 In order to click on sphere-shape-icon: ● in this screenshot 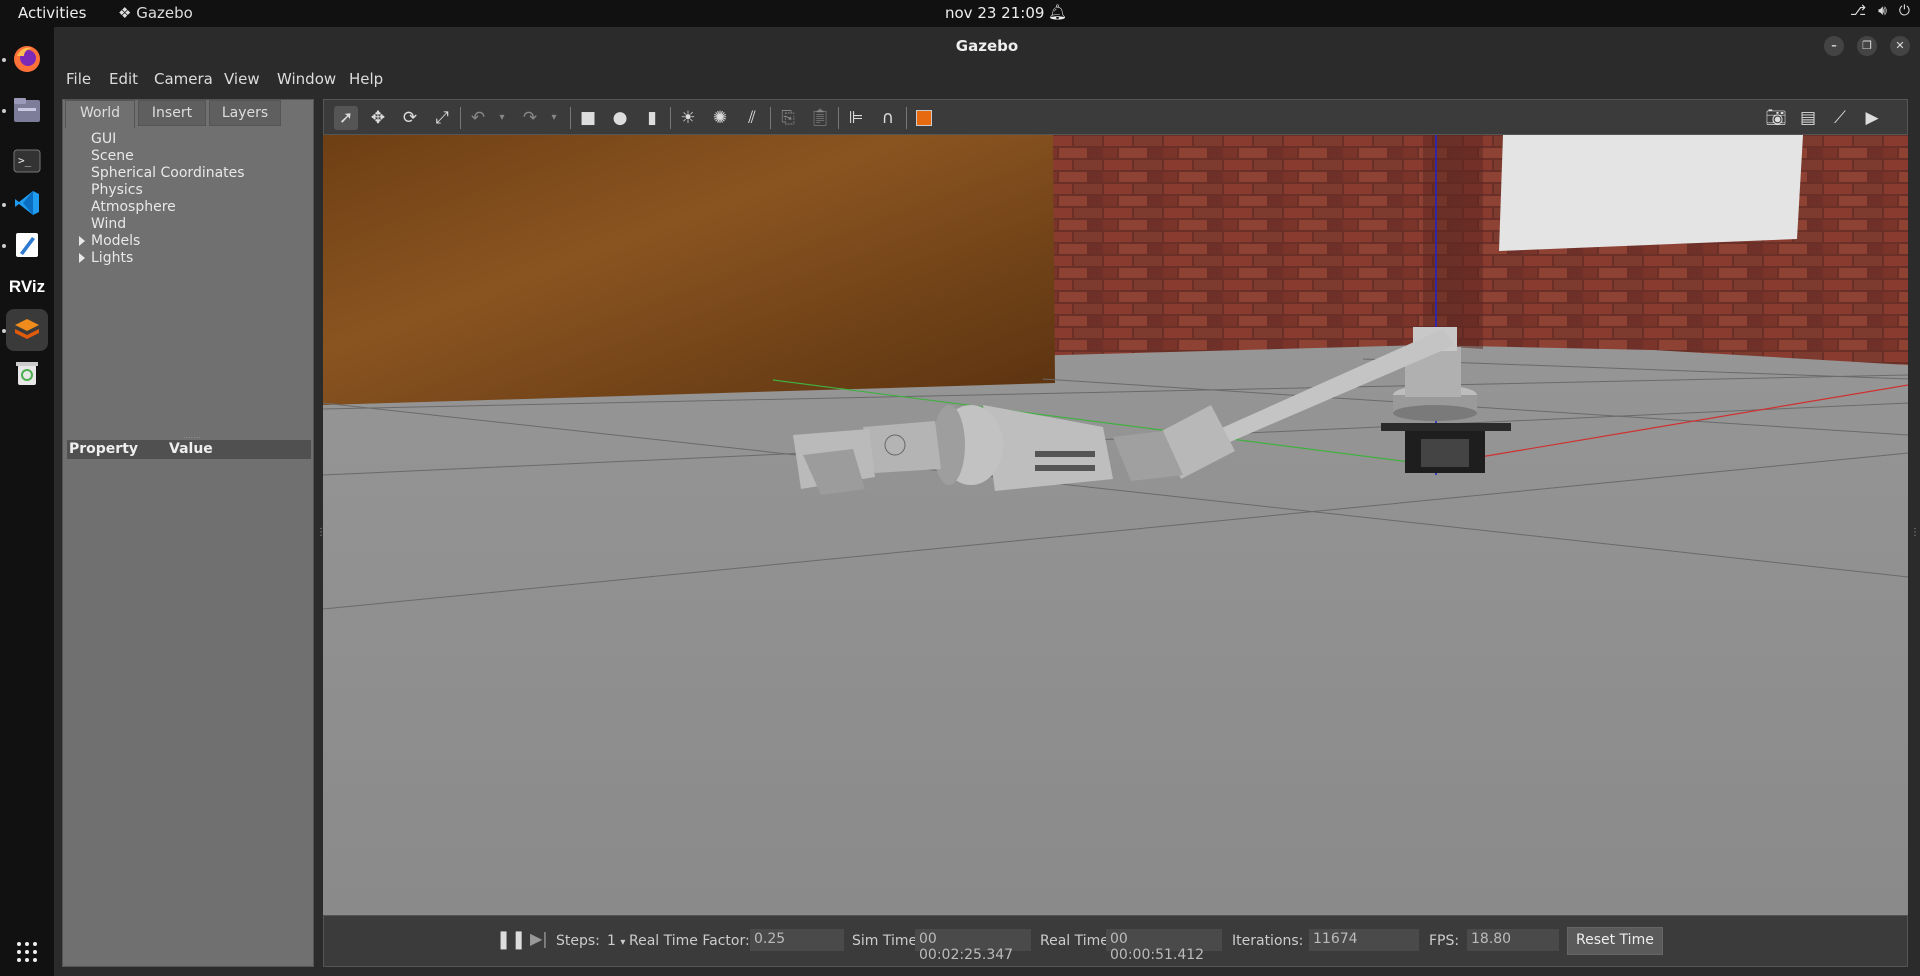, I will do `click(620, 118)`.